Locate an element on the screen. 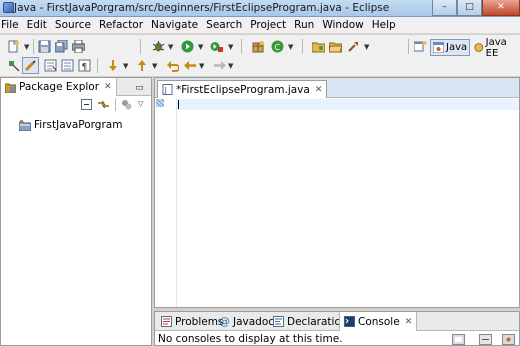 This screenshot has height=346, width=520. mark-occurrences-icon is located at coordinates (30, 66).